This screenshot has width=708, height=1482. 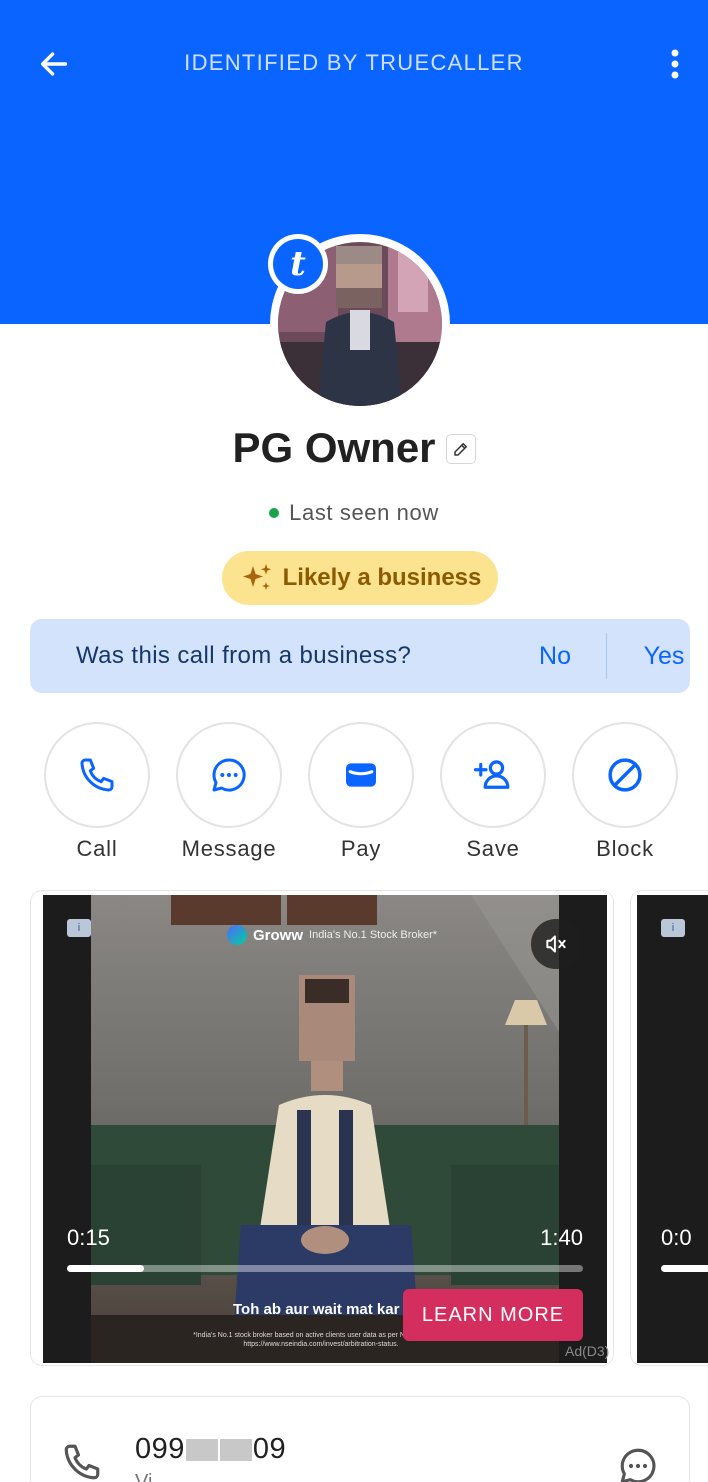 What do you see at coordinates (237, 935) in the screenshot?
I see `groww-logo-icon` at bounding box center [237, 935].